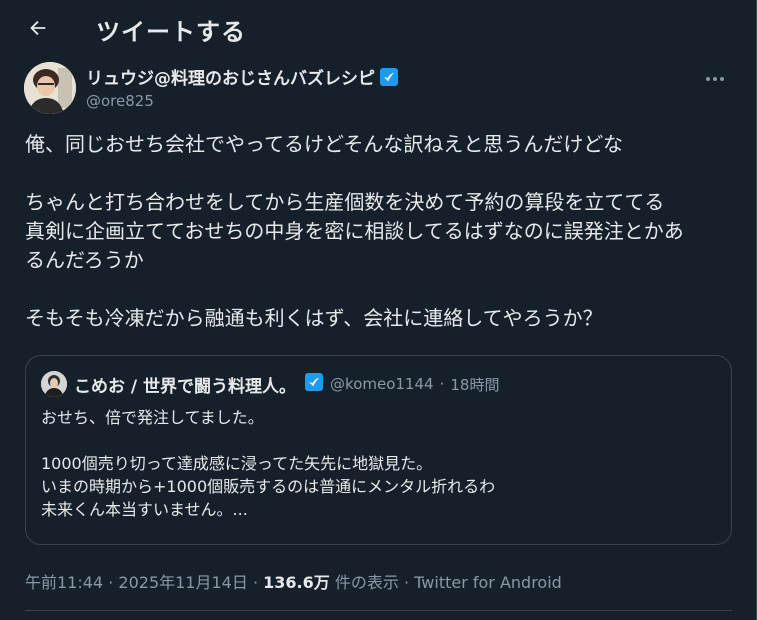 This screenshot has width=757, height=620. I want to click on quote-avatar, so click(54, 384).